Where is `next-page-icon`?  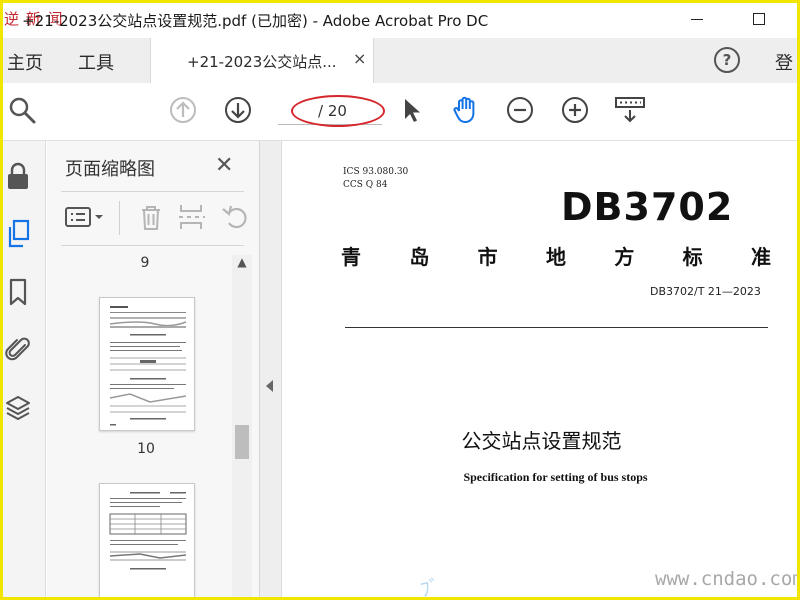 next-page-icon is located at coordinates (238, 110).